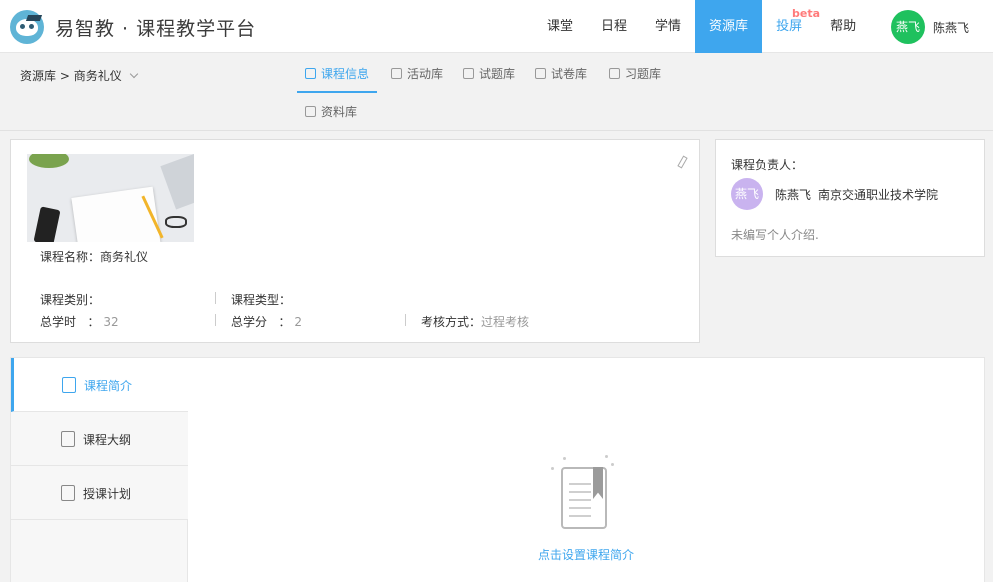 This screenshot has width=993, height=582. I want to click on course-owner-card: 课程负责人： 燕飞 陈燕飞 南京交通职业技术学院 未编写个人介绍., so click(850, 198).